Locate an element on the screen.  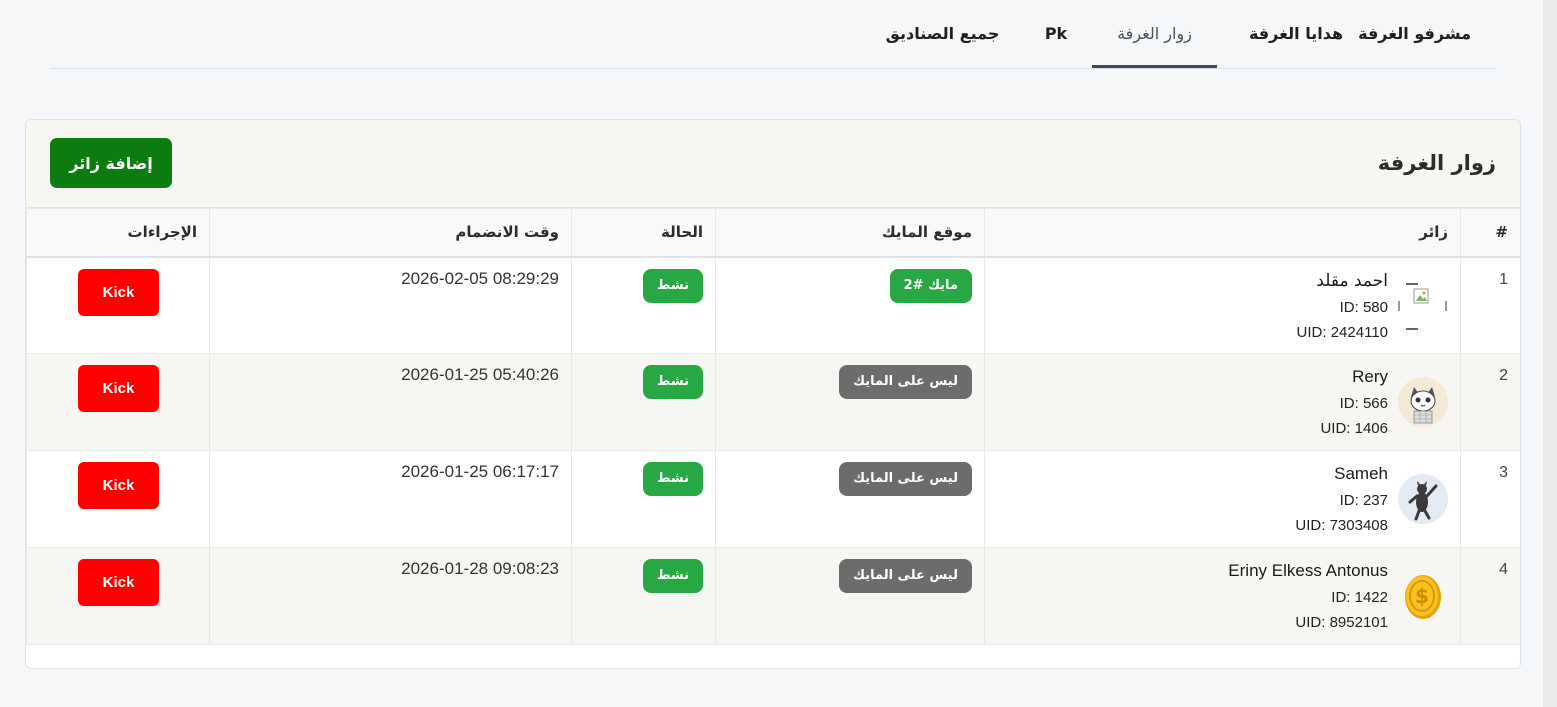
card-title: زوار الغرفة is located at coordinates (1436, 163).